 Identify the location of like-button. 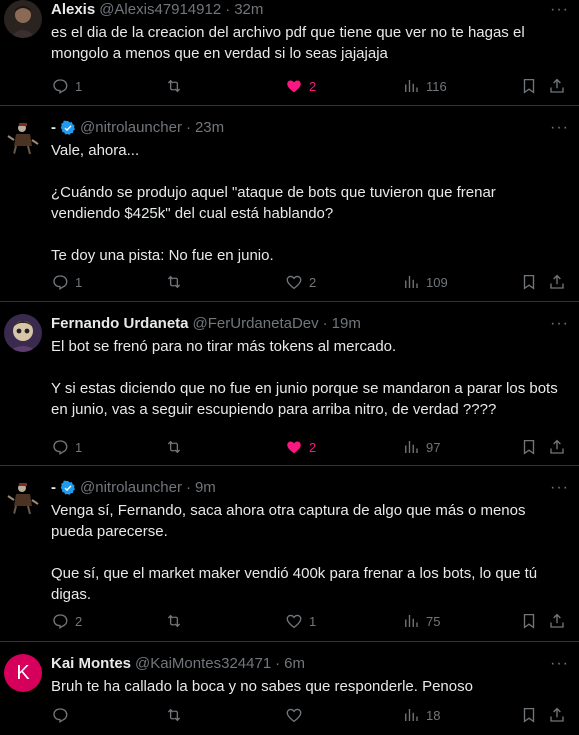
(297, 715).